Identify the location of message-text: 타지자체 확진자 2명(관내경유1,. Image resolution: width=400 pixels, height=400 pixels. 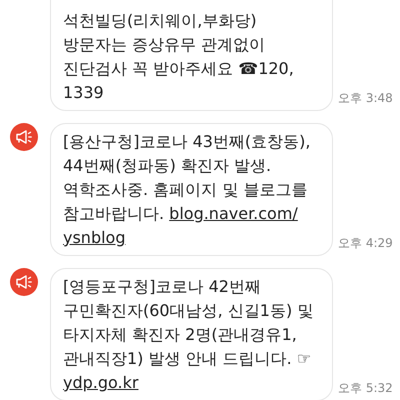
(180, 334).